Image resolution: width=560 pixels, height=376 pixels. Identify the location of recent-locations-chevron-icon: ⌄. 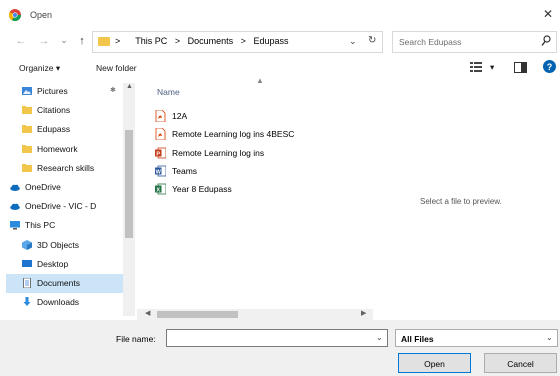
(64, 40).